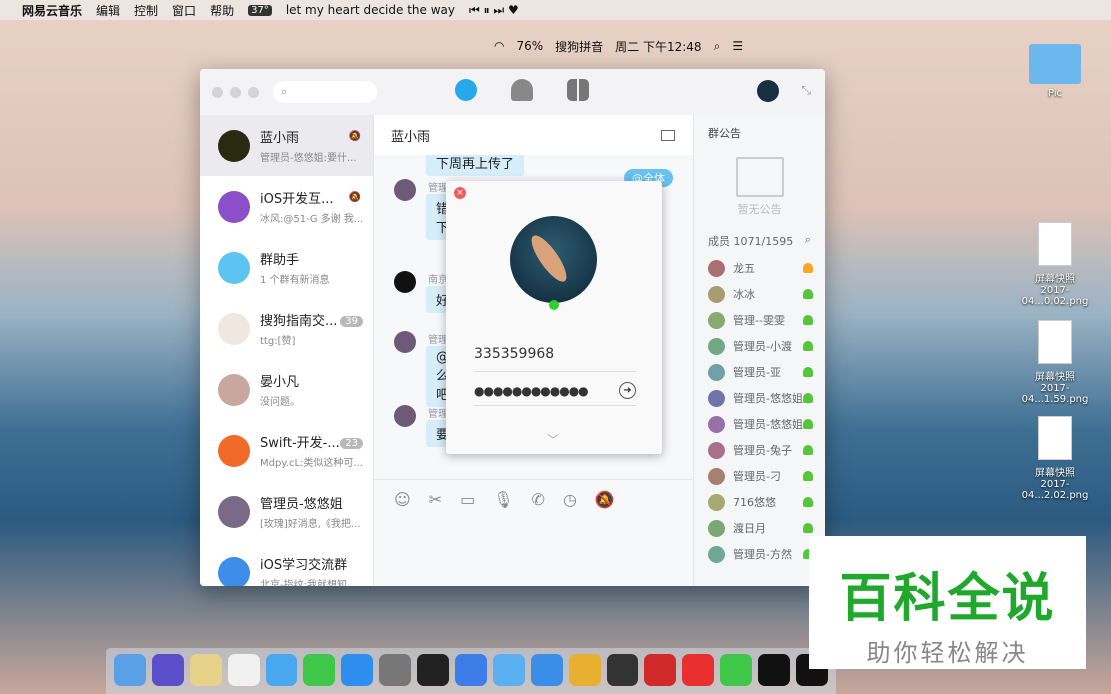 The image size is (1111, 694). Describe the element at coordinates (460, 193) in the screenshot. I see `close-icon: ×` at that location.